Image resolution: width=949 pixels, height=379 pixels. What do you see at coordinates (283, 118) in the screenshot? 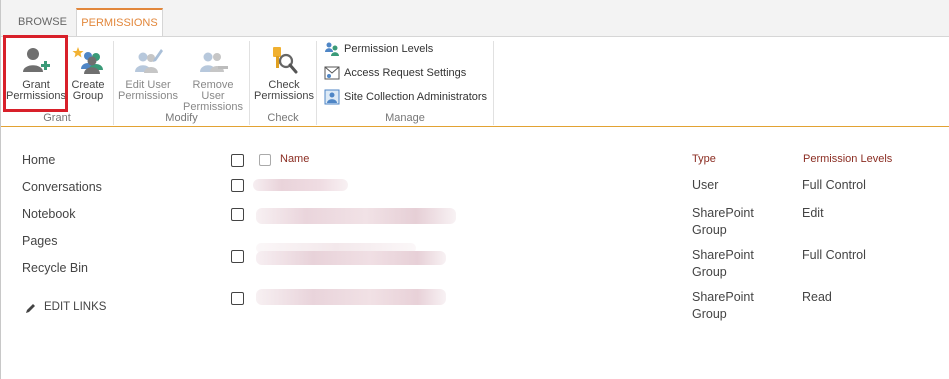
I see `group-label-check: Check` at bounding box center [283, 118].